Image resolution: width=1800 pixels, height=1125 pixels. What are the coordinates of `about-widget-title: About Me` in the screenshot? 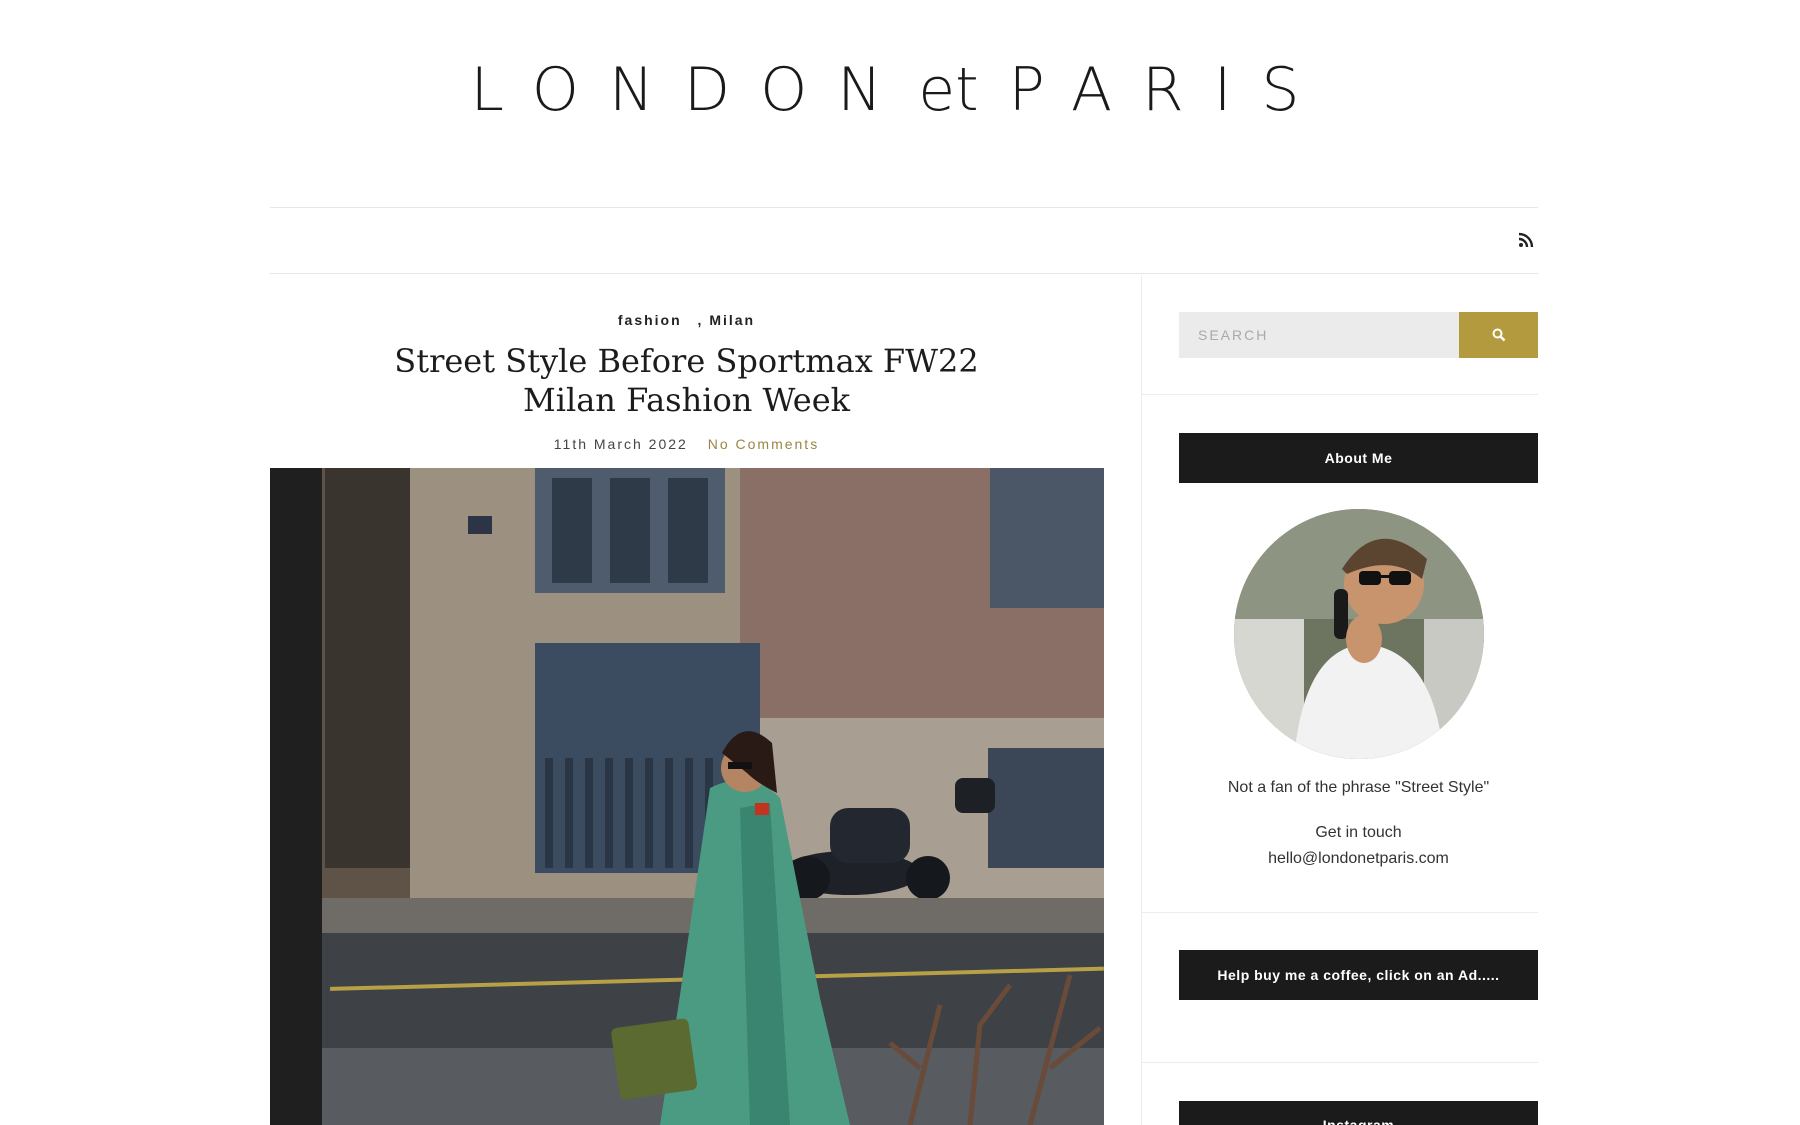 It's located at (1358, 458).